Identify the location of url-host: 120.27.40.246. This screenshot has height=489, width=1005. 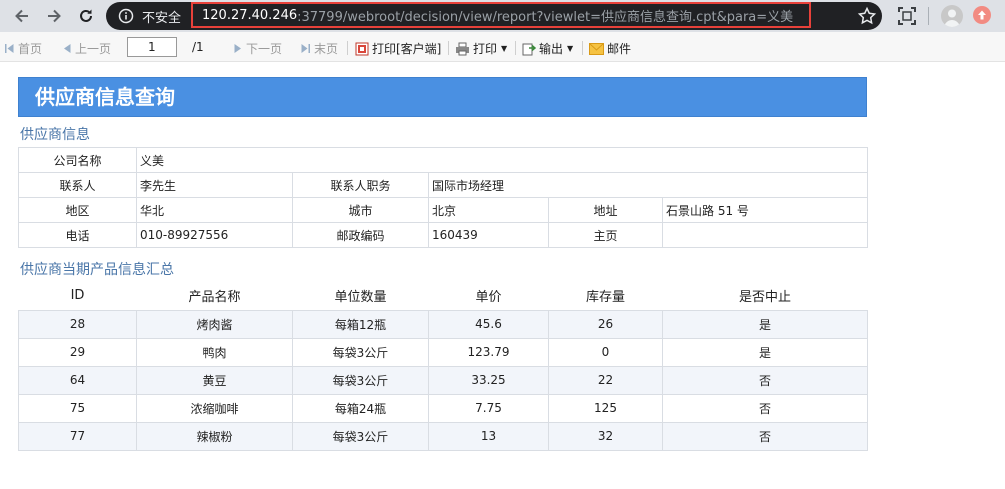
(250, 15).